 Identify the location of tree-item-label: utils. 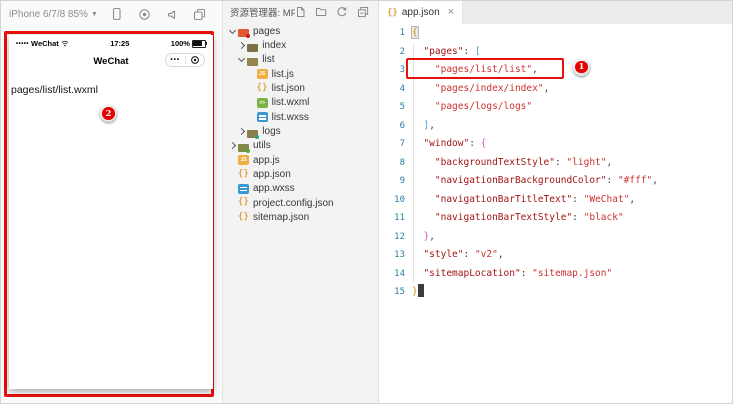
(262, 146).